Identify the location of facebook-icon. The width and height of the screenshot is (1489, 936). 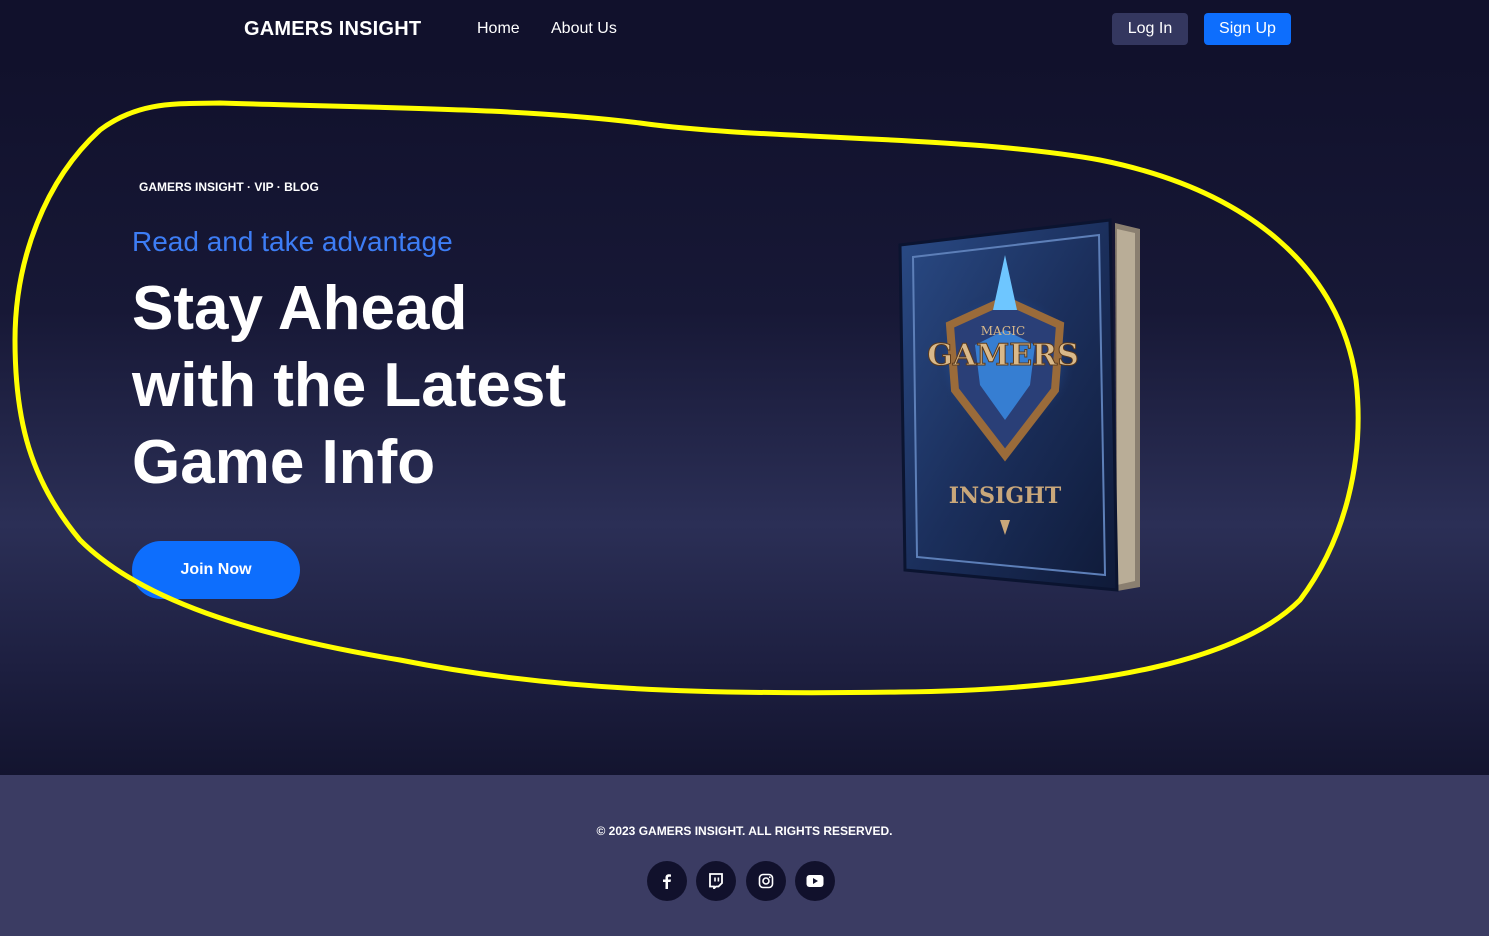
(667, 881).